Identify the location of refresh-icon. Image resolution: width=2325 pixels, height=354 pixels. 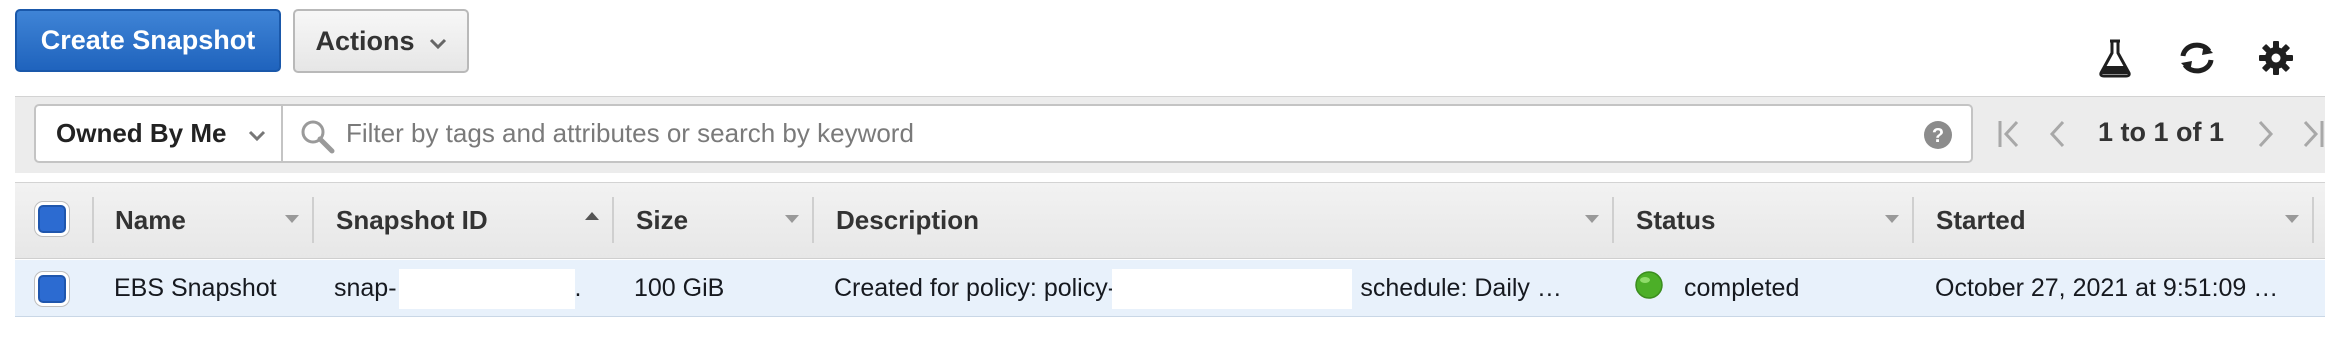
(2197, 58).